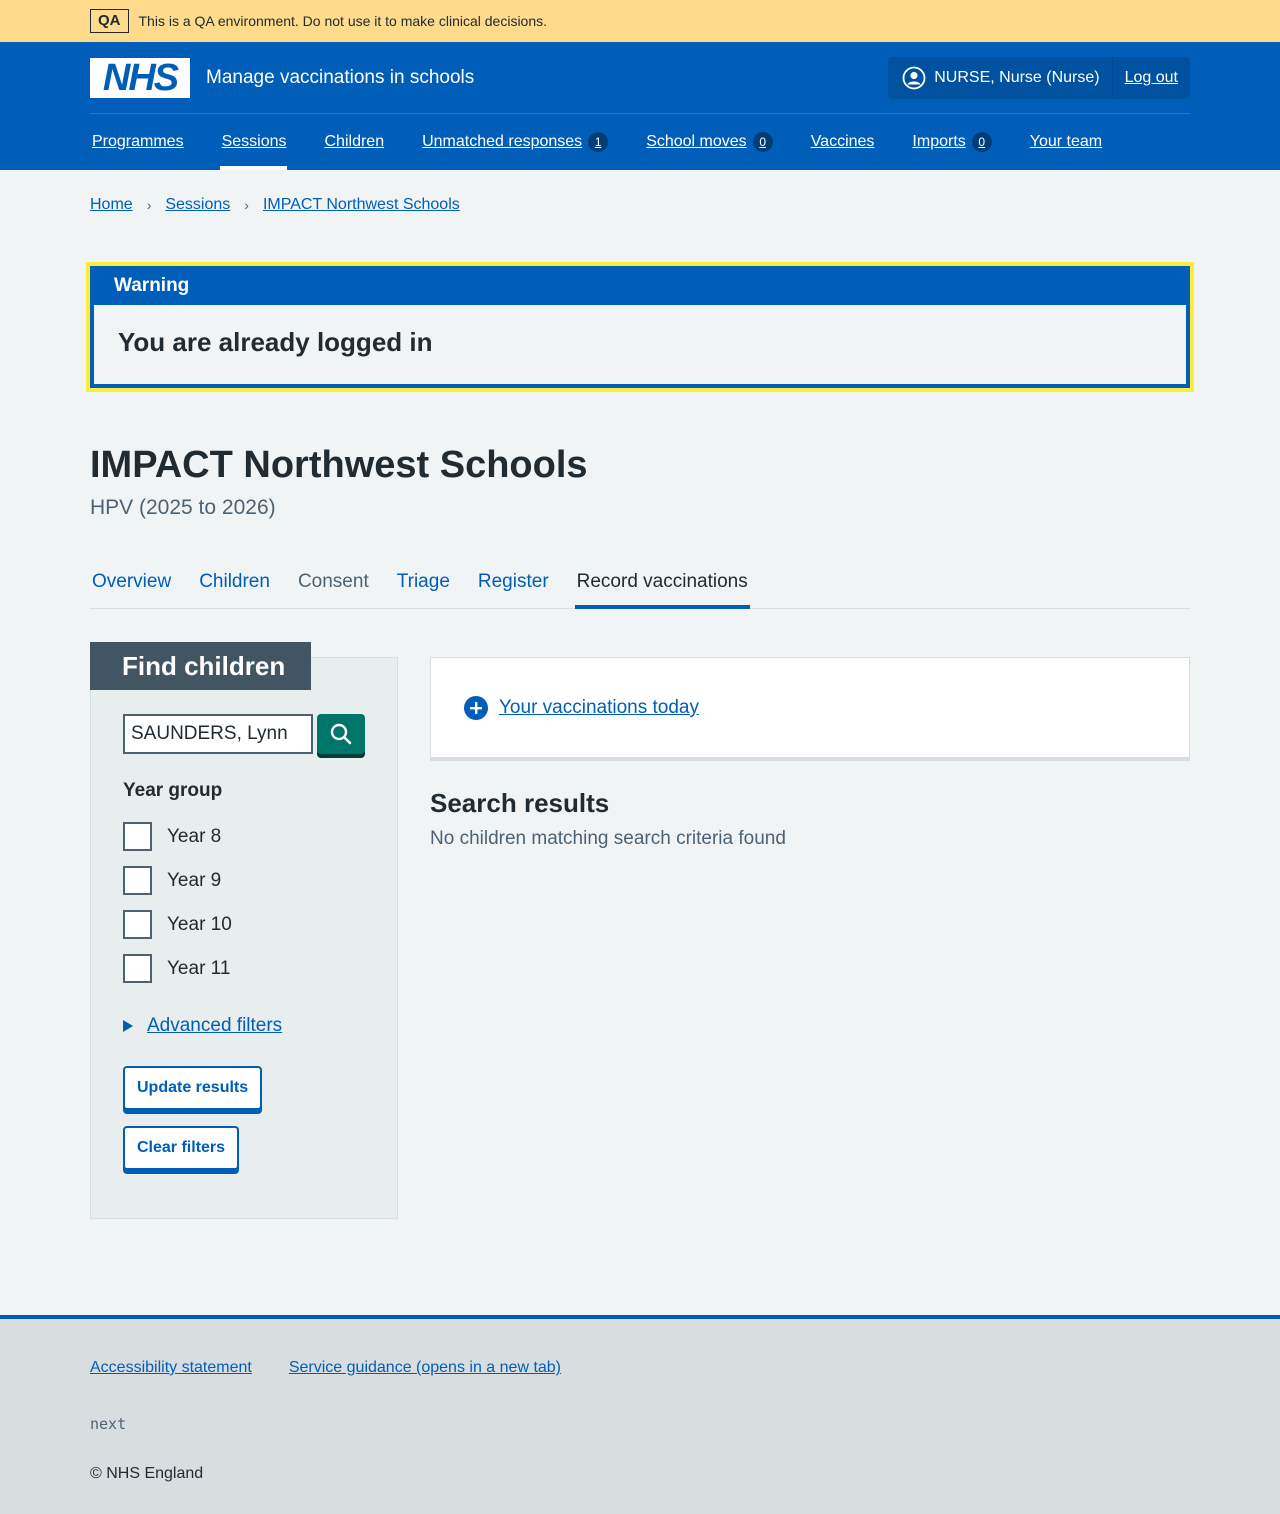  Describe the element at coordinates (662, 582) in the screenshot. I see `tab-record-vaccinations: Record vaccinations` at that location.